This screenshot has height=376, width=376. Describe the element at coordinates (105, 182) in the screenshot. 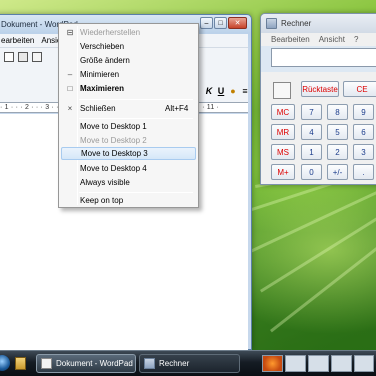

I see `menu-item-label: Always visible` at that location.